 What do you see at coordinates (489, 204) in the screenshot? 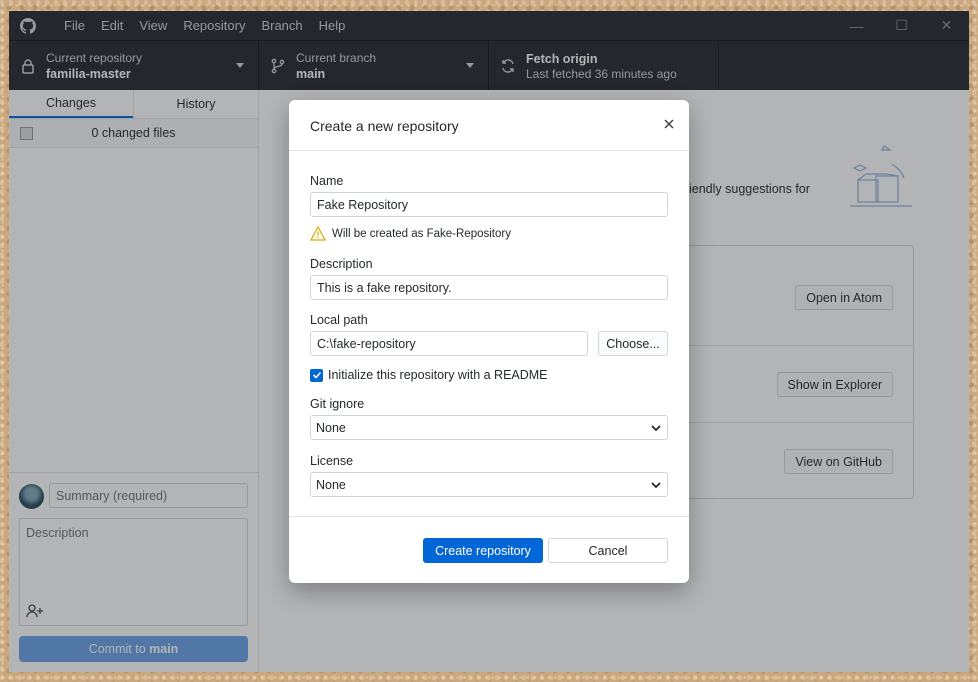
I see `name-input: Fake Repository` at bounding box center [489, 204].